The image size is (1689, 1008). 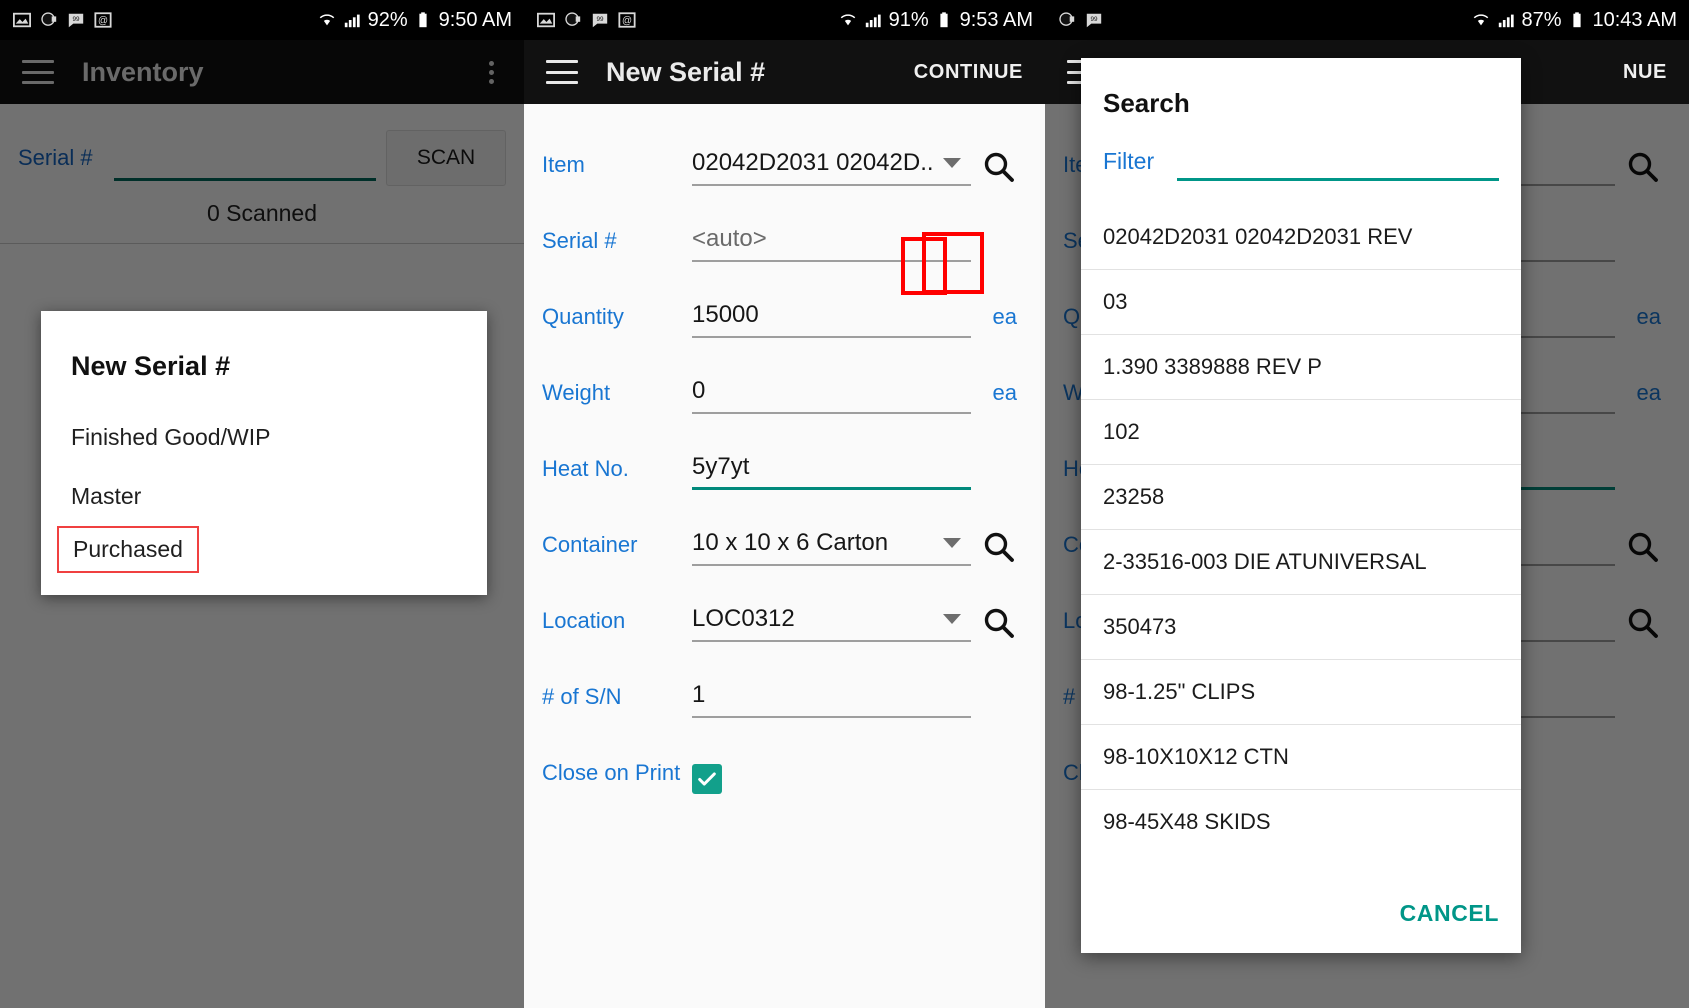 I want to click on container-search-button, so click(x=999, y=548).